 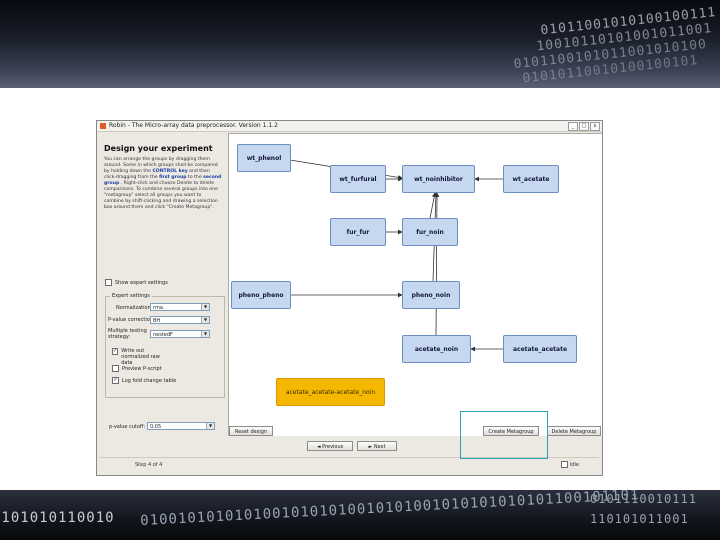 What do you see at coordinates (131, 320) in the screenshot?
I see `pvalue-correction-label: P-value correction:` at bounding box center [131, 320].